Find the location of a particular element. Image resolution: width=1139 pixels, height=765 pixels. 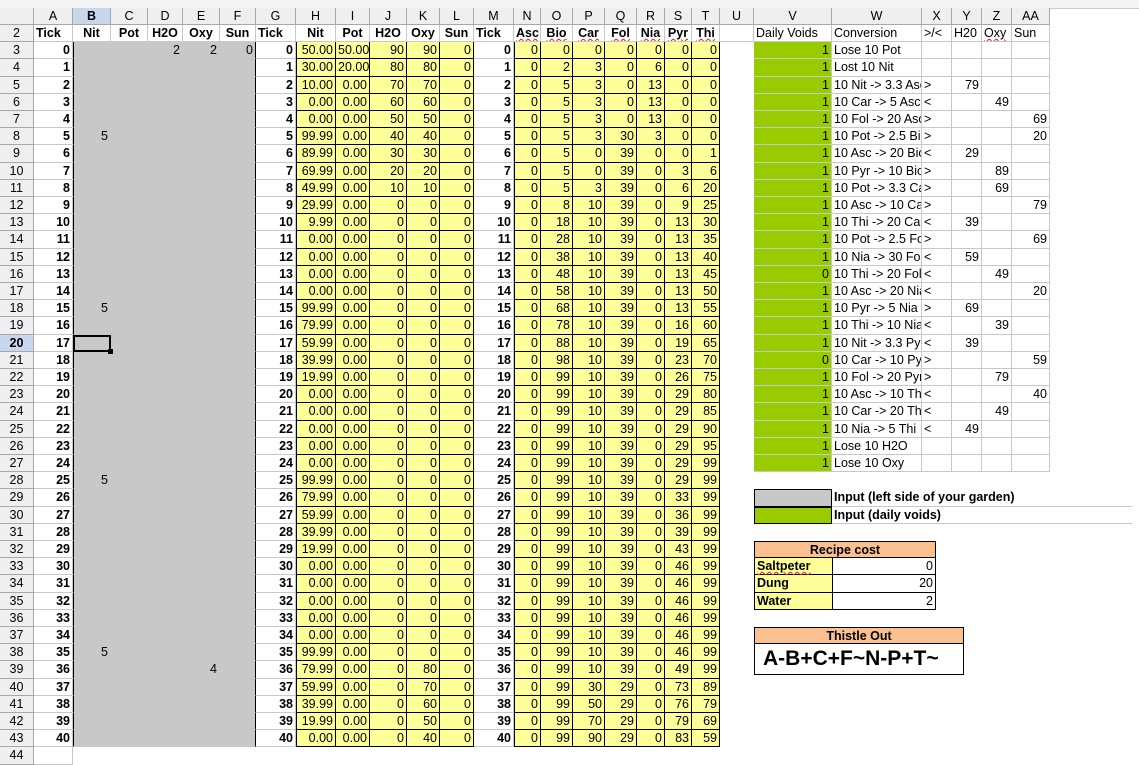

conversion-label: 10 Pyr -> 5 Nia is located at coordinates (877, 309).